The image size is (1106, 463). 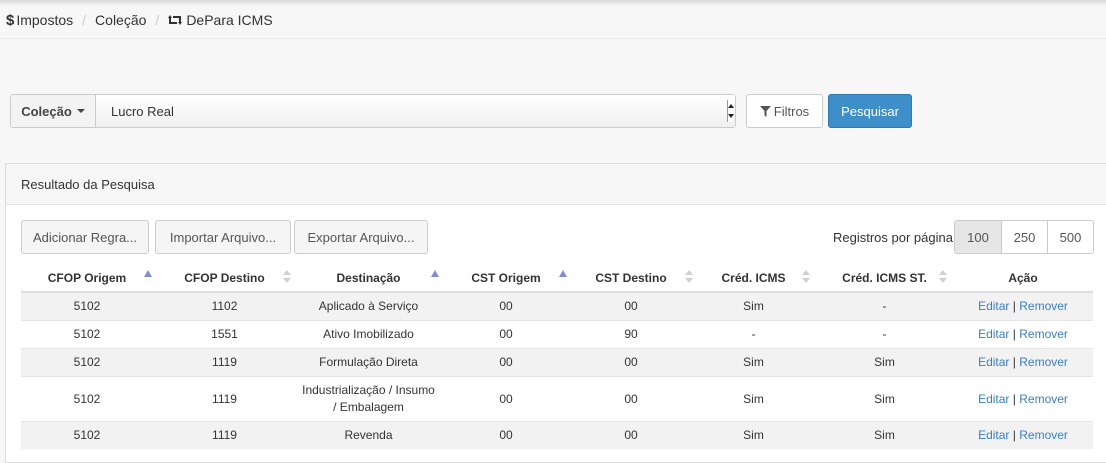 I want to click on column-header-cfop-destino: CFOP Destino, so click(x=224, y=279).